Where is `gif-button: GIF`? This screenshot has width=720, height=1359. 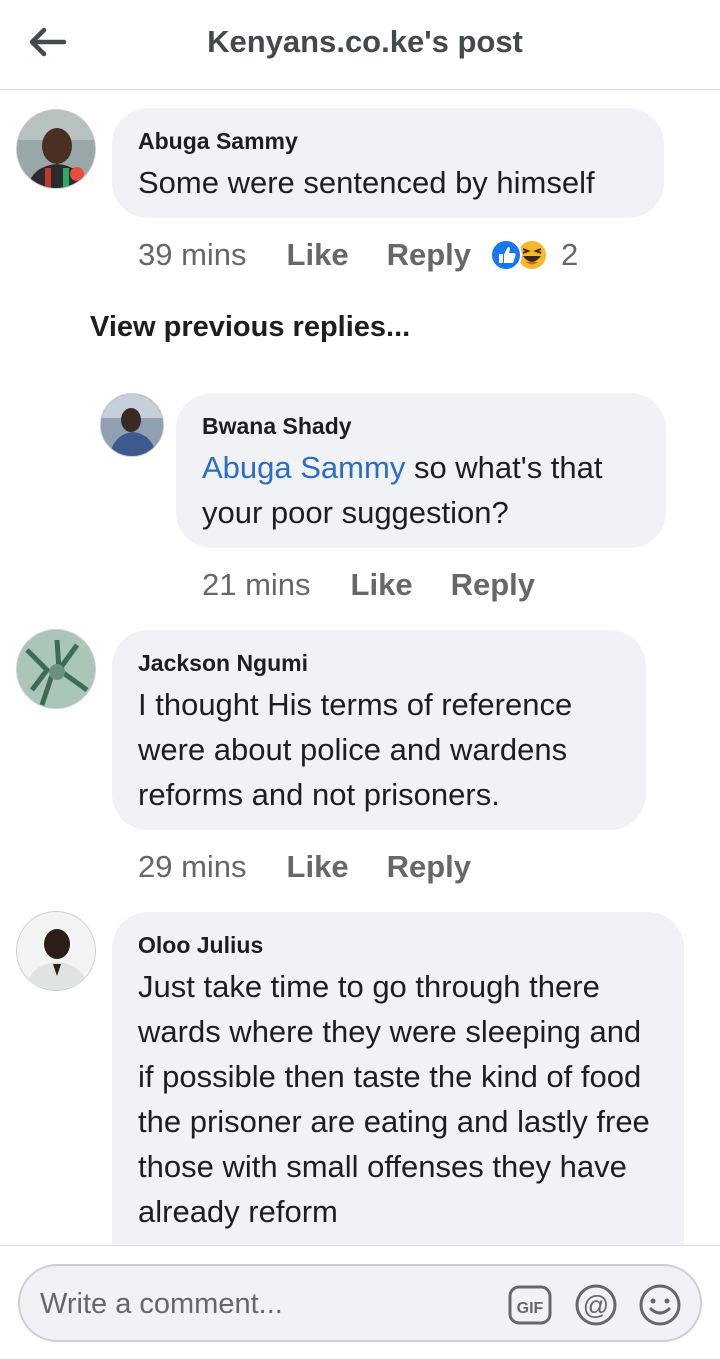 gif-button: GIF is located at coordinates (530, 1305).